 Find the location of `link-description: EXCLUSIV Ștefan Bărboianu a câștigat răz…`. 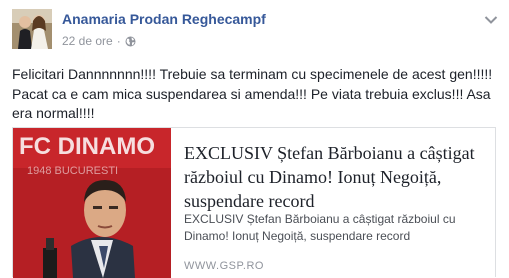

link-description: EXCLUSIV Ștefan Bărboianu a câștigat răz… is located at coordinates (320, 227).